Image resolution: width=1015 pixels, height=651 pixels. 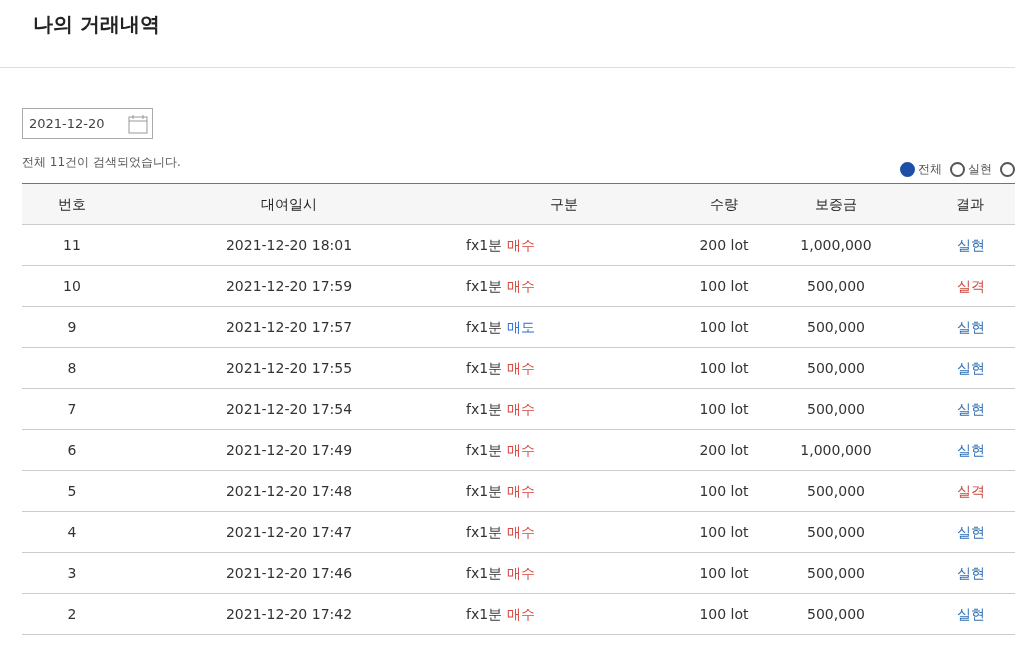 What do you see at coordinates (520, 326) in the screenshot?
I see `side-text: 매도` at bounding box center [520, 326].